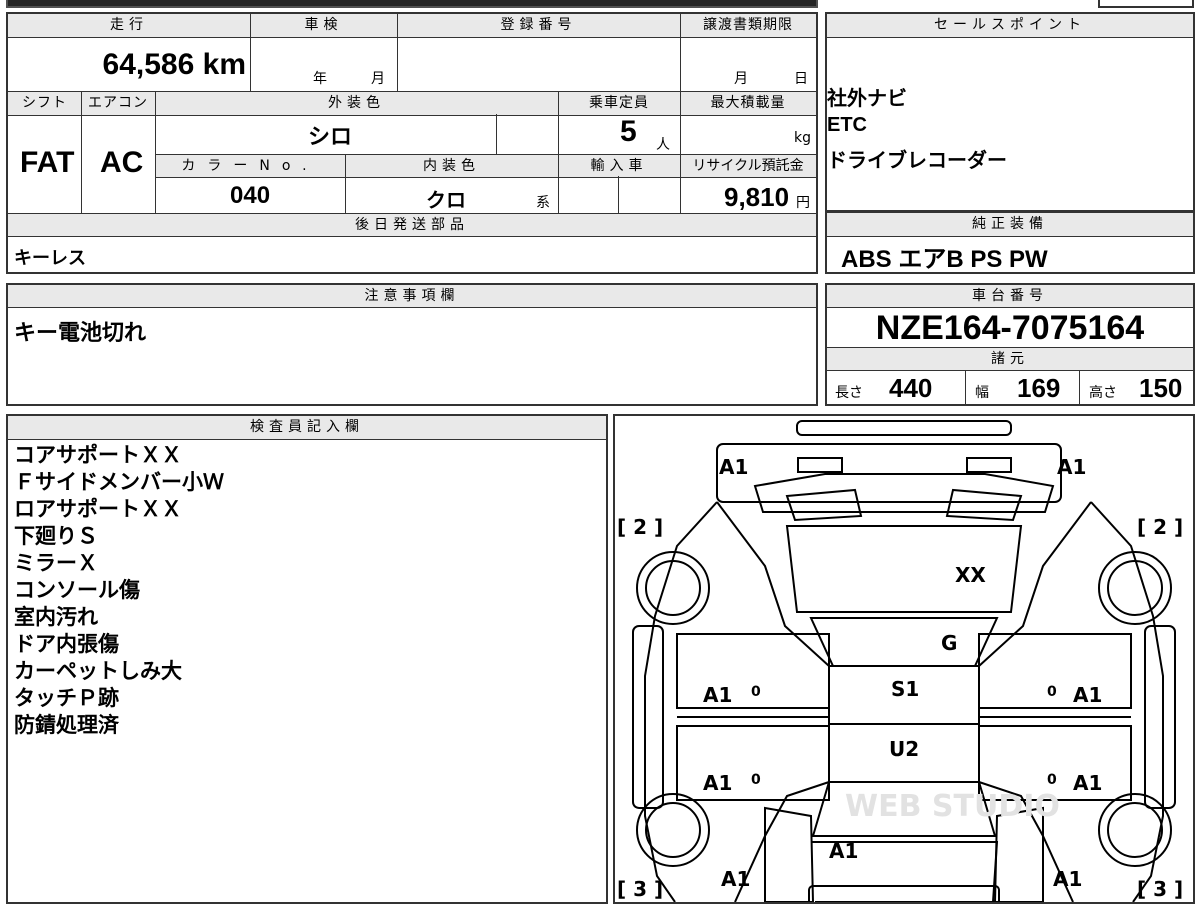 This screenshot has height=904, width=1200. What do you see at coordinates (1160, 889) in the screenshot?
I see `label-bracket-rear-right: [ 3 ]` at bounding box center [1160, 889].